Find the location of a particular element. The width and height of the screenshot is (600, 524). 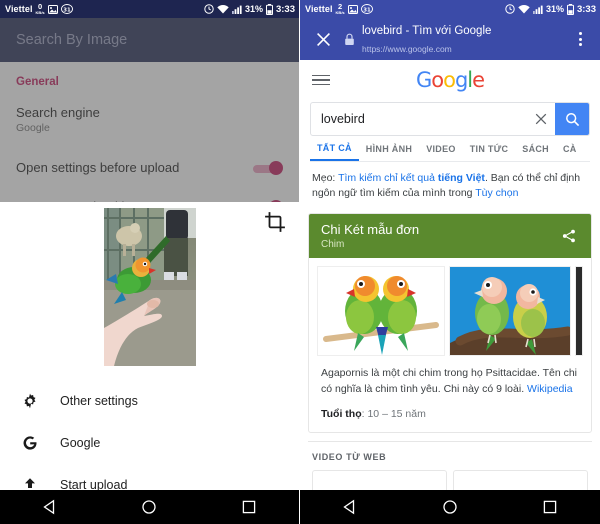

logo-letter-o1: o is located at coordinates (437, 80).